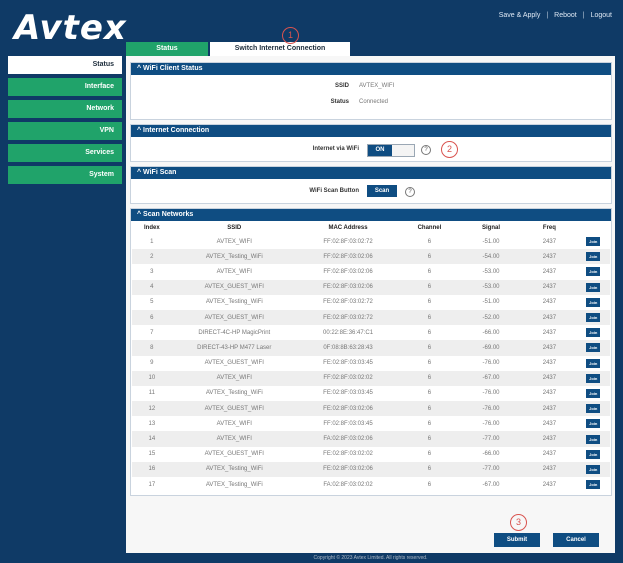 Image resolution: width=623 pixels, height=563 pixels. I want to click on wifi-scan-row: WiFi Scan Button Scan ?, so click(371, 191).